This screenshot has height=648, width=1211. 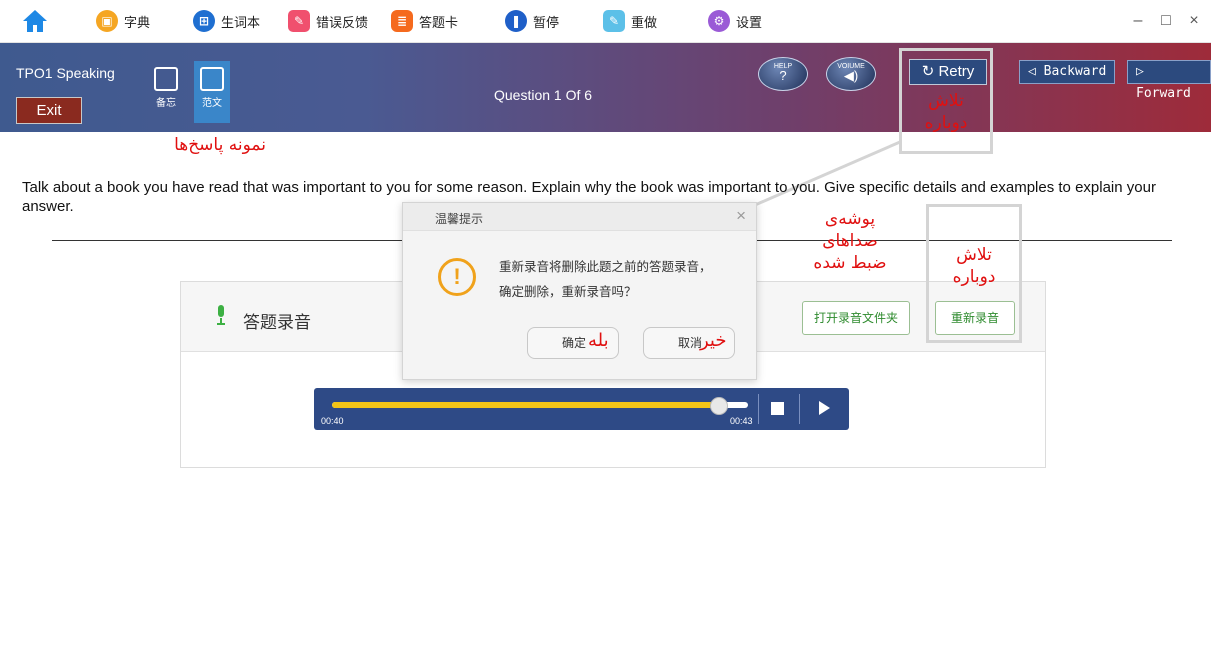 What do you see at coordinates (741, 421) in the screenshot?
I see `total-time: 00:43` at bounding box center [741, 421].